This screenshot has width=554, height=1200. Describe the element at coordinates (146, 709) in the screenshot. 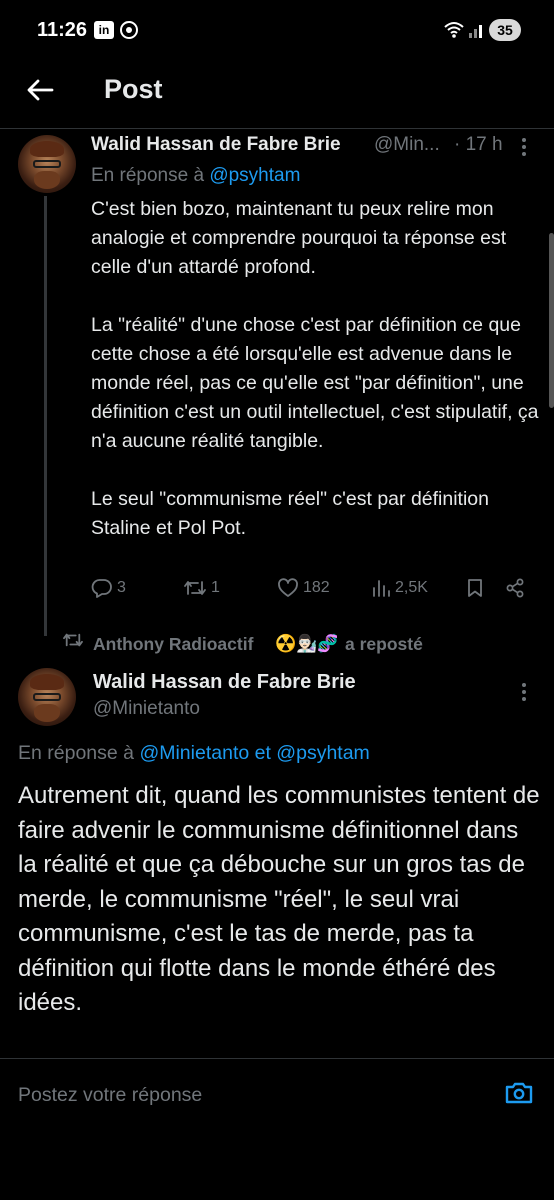

I see `author-handle: @Minietanto` at that location.